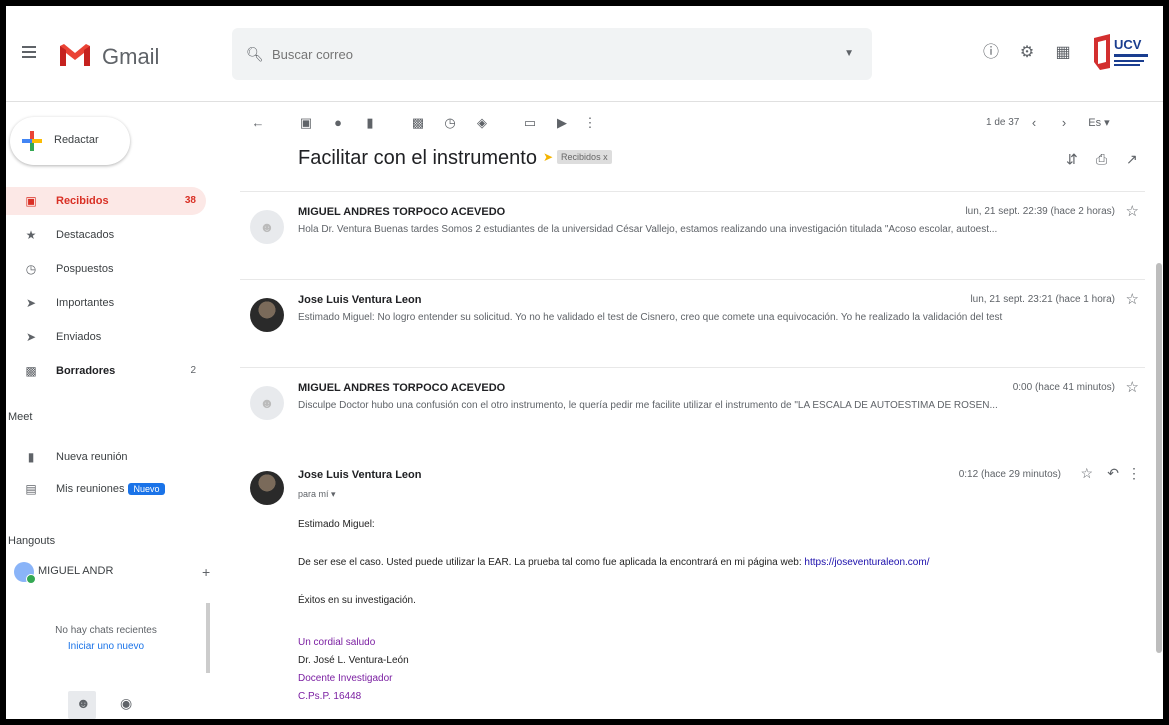  I want to click on compose-button: Redactar, so click(70, 141).